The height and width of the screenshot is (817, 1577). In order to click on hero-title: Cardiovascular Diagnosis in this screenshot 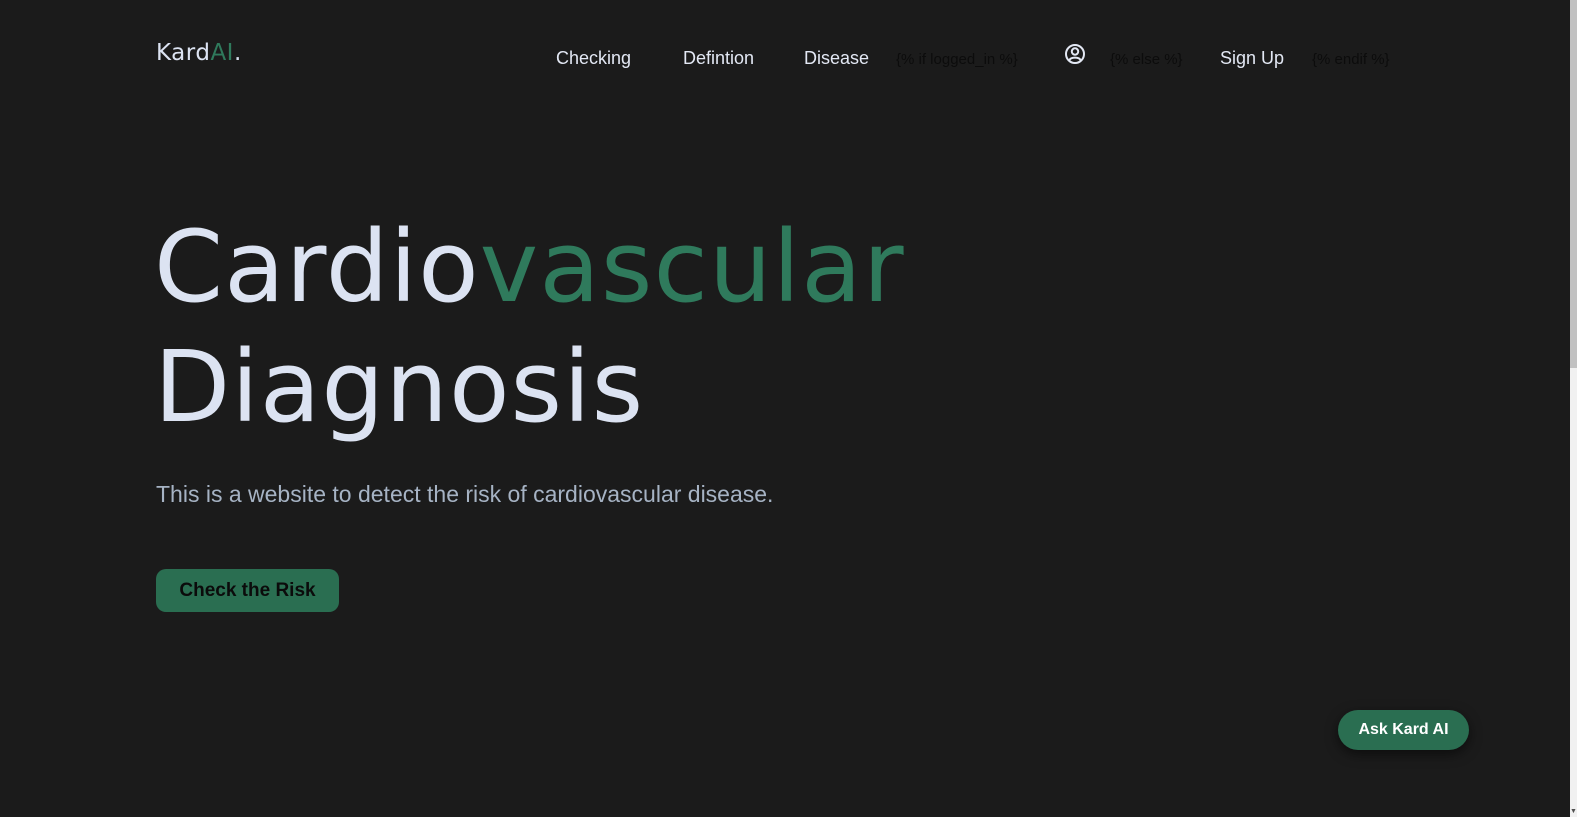, I will do `click(529, 328)`.